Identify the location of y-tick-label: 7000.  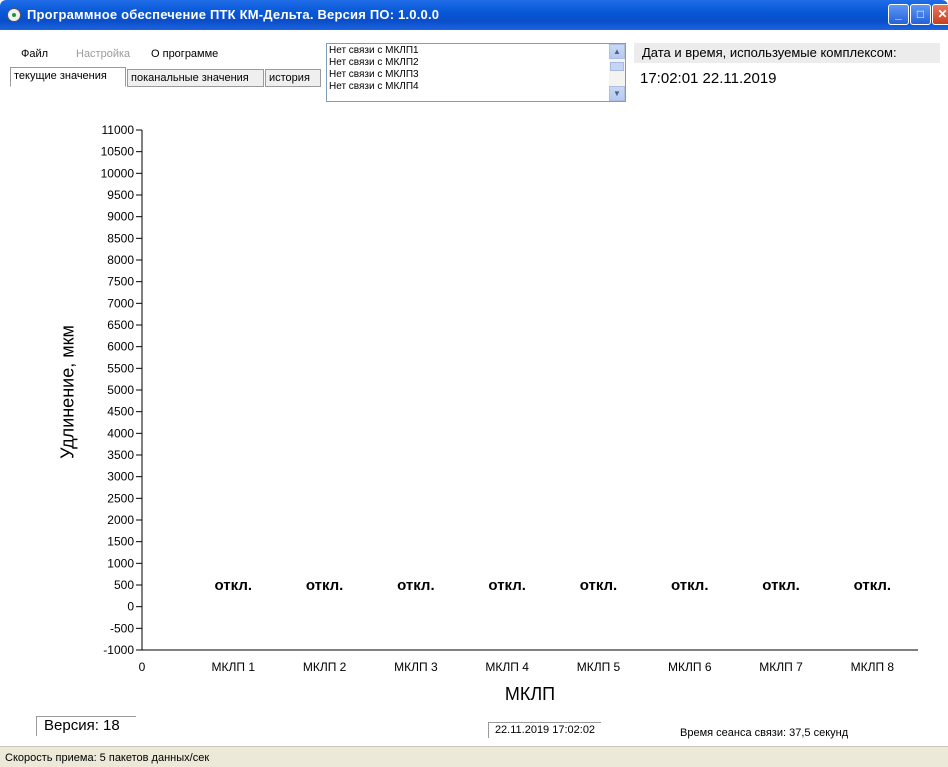
(120, 303).